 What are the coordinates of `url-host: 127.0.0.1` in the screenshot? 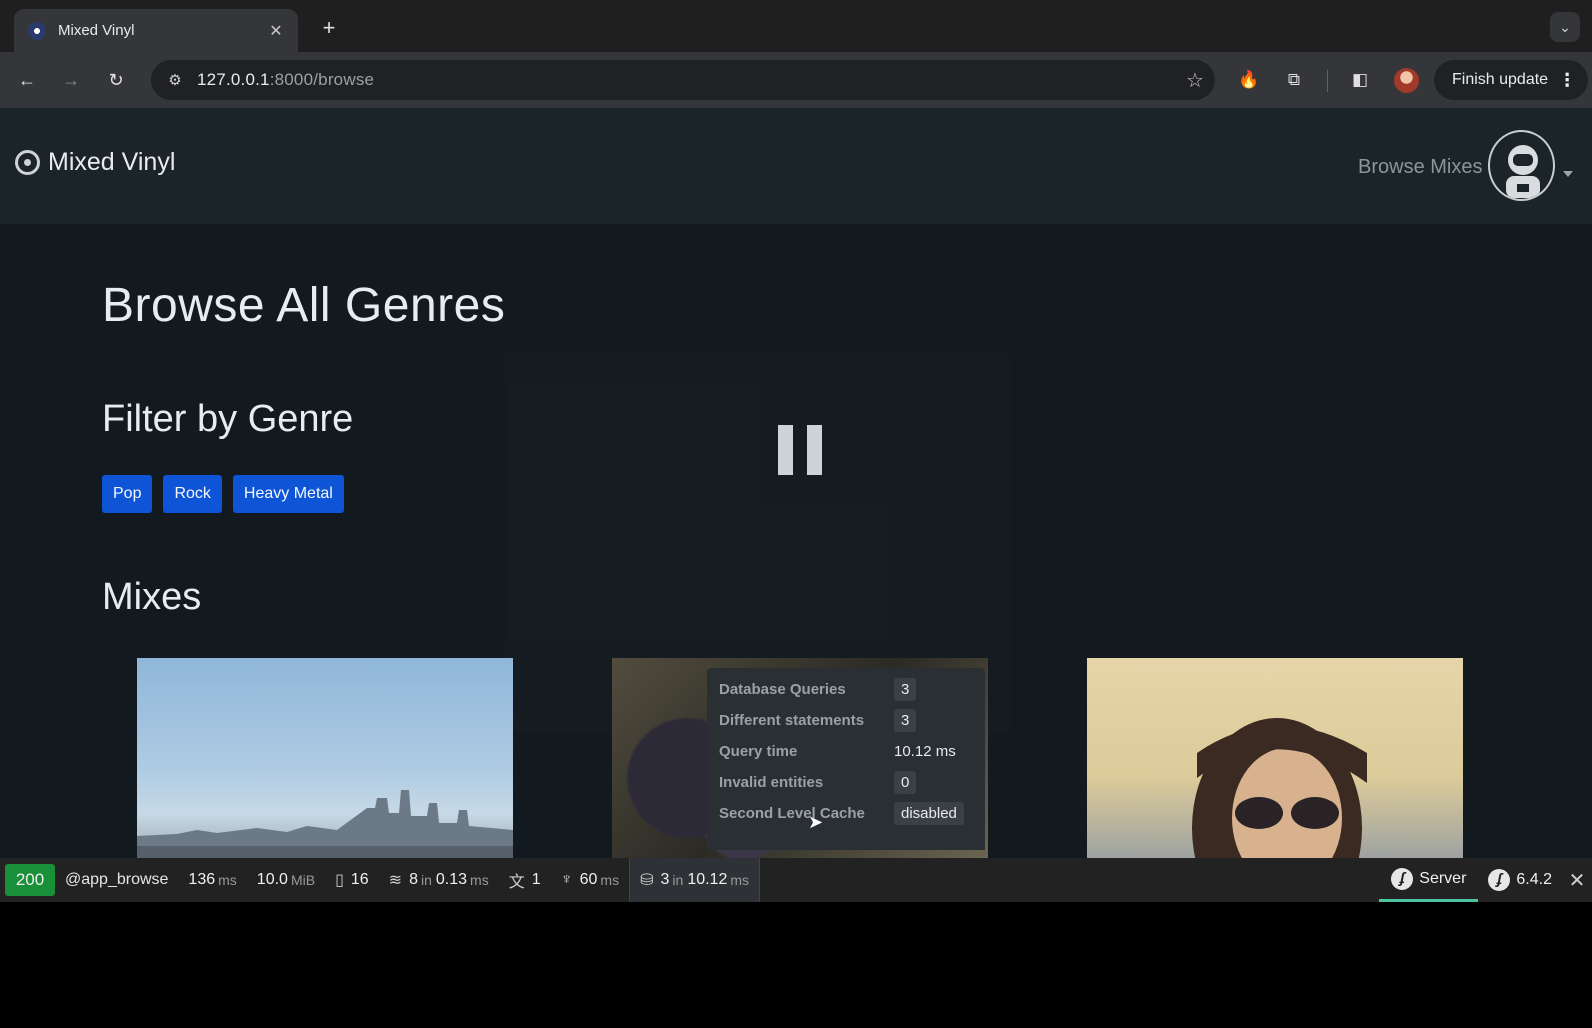 It's located at (233, 79).